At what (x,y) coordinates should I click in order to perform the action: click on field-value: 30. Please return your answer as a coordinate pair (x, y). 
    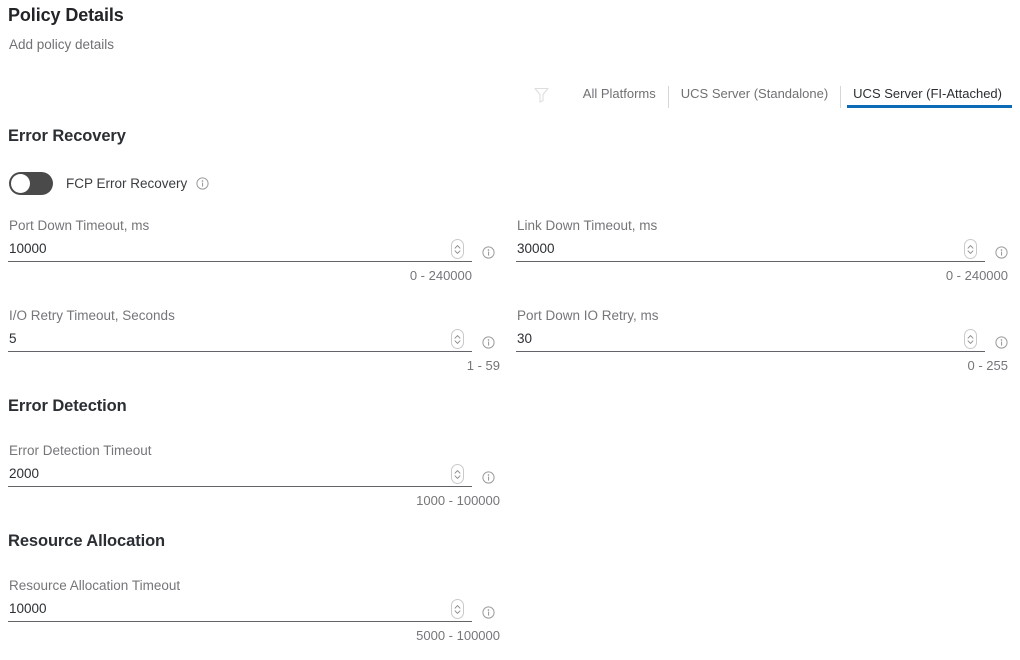
    Looking at the image, I should click on (525, 338).